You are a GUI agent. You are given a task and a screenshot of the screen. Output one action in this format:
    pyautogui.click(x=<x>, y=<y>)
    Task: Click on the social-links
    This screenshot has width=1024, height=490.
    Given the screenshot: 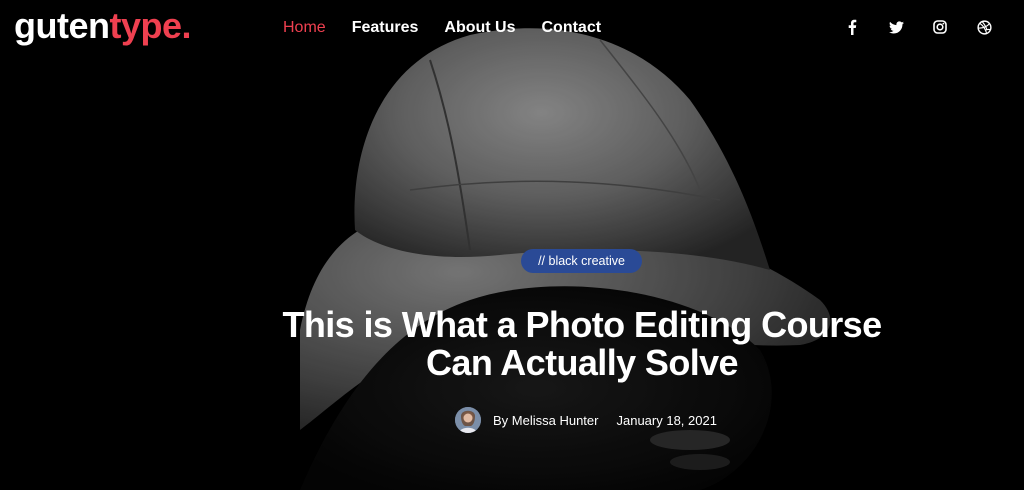 What is the action you would take?
    pyautogui.click(x=918, y=27)
    